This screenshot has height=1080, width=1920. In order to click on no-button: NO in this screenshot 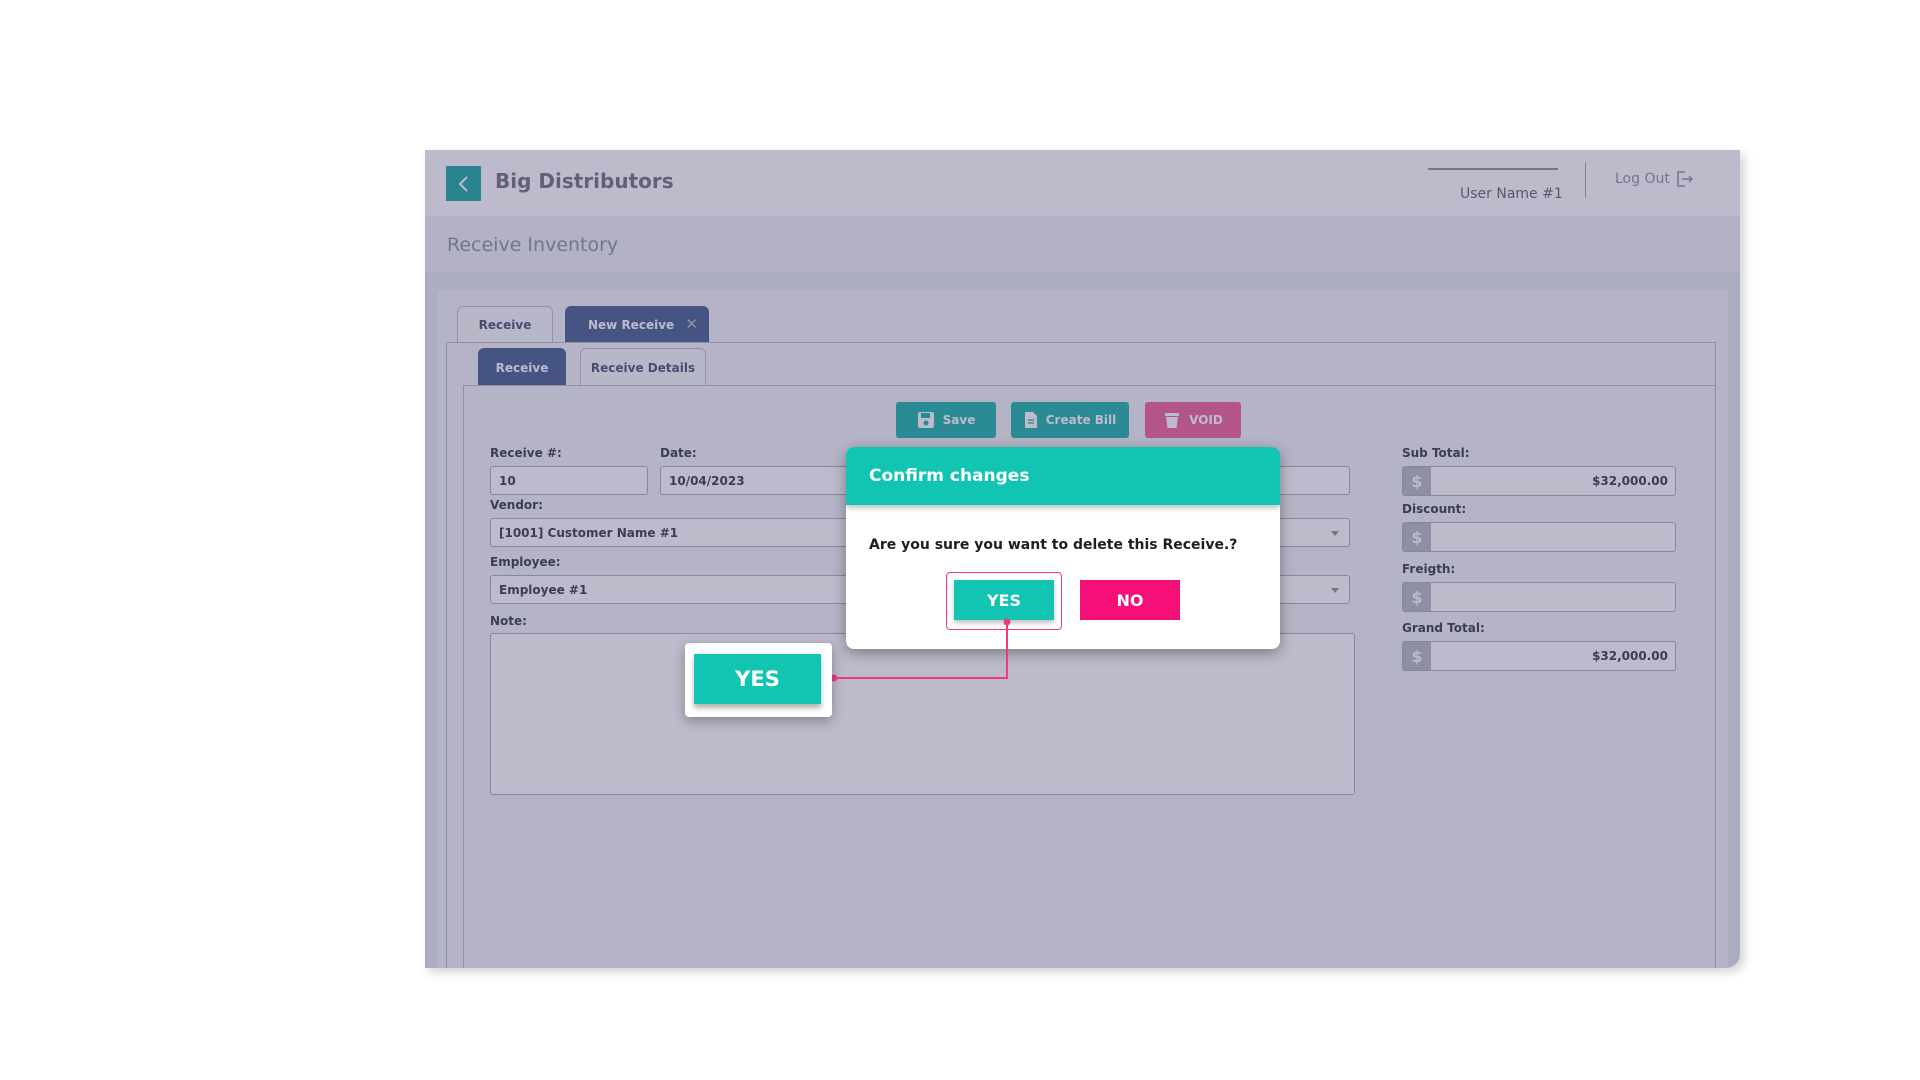, I will do `click(1130, 600)`.